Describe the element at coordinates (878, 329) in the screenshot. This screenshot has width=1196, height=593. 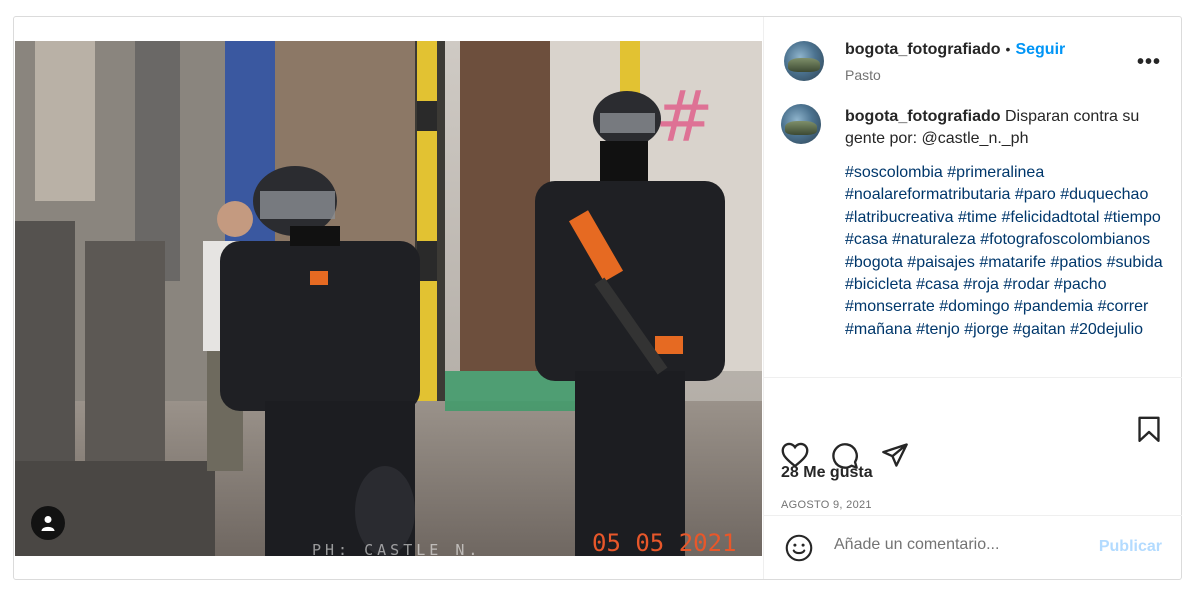
I see `hashtag-link: #mañana` at that location.